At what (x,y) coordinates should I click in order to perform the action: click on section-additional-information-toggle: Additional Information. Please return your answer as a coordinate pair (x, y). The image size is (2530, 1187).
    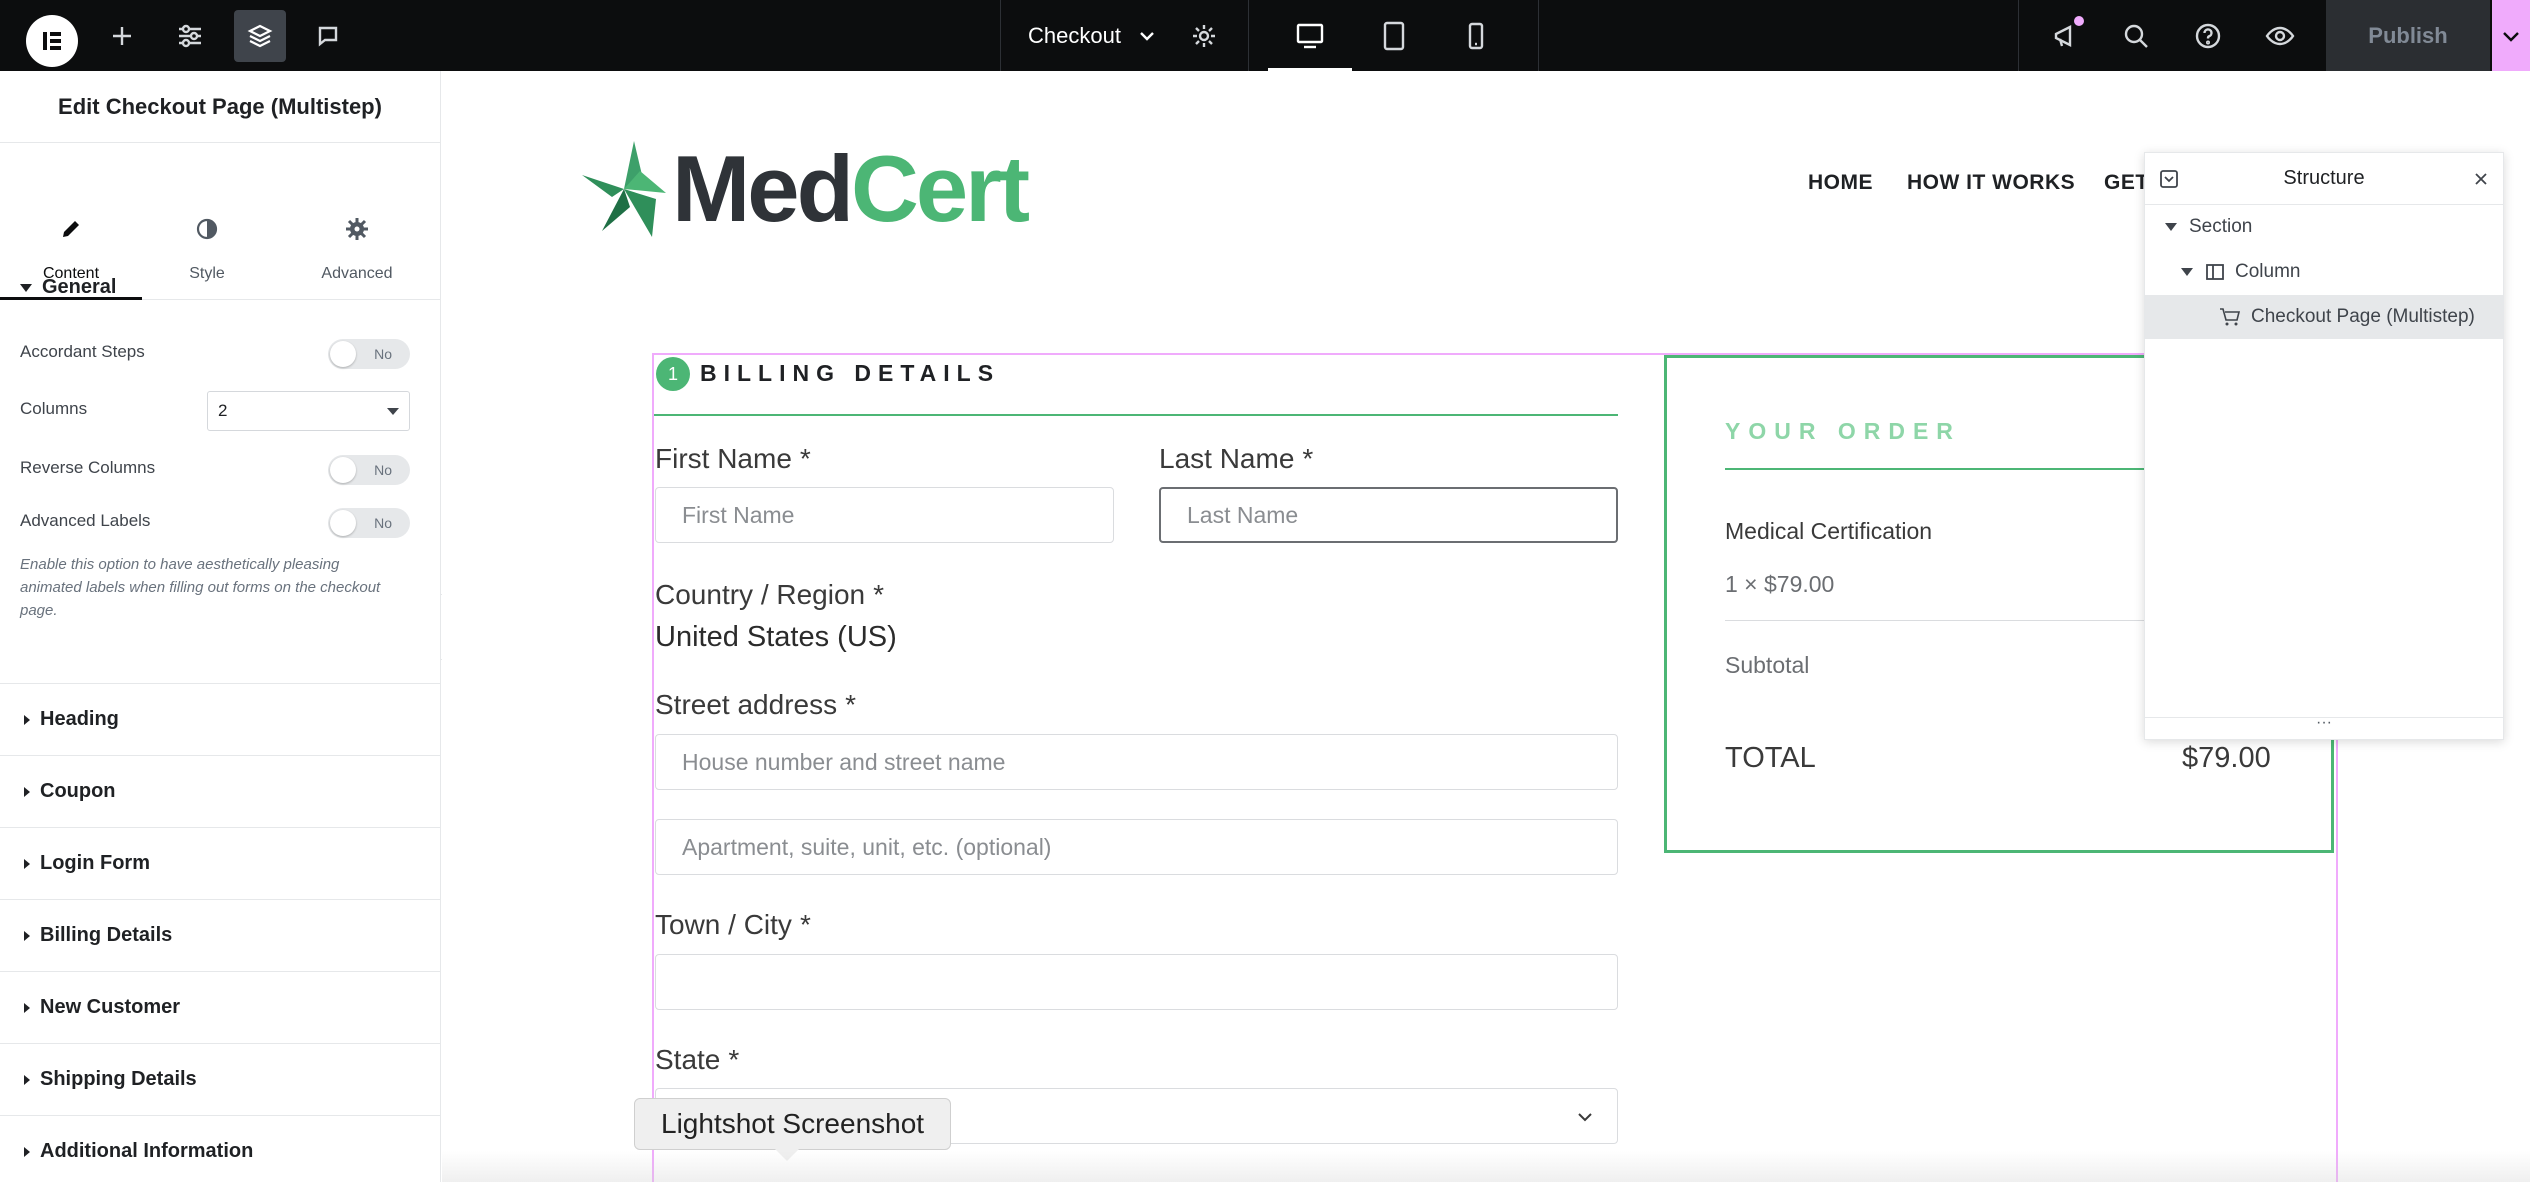
    Looking at the image, I should click on (220, 1151).